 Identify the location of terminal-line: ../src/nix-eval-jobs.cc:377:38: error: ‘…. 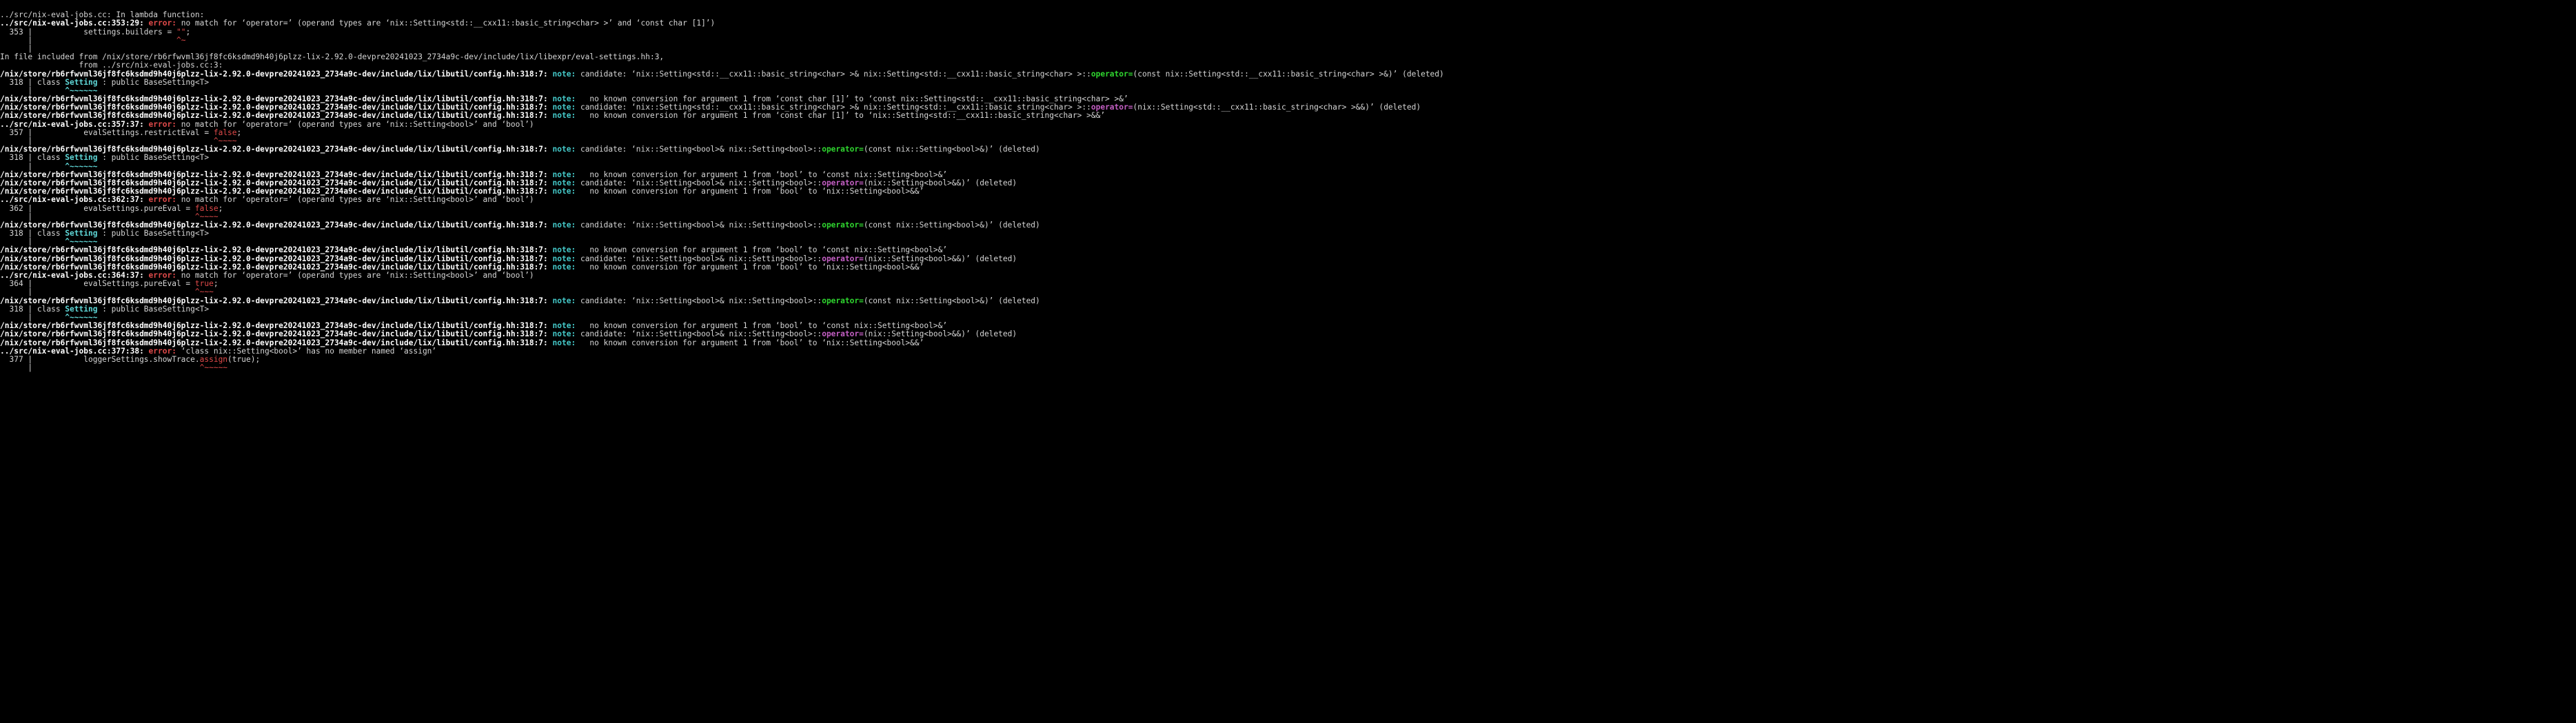
(1288, 351).